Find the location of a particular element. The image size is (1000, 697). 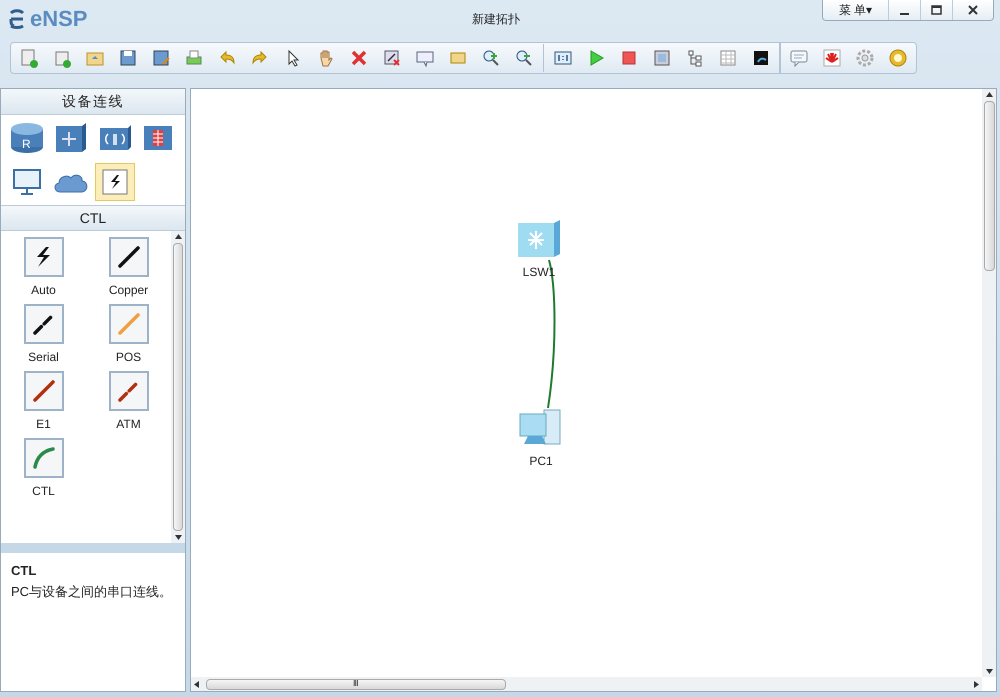

scroll-grip: Ⅲ is located at coordinates (356, 684).